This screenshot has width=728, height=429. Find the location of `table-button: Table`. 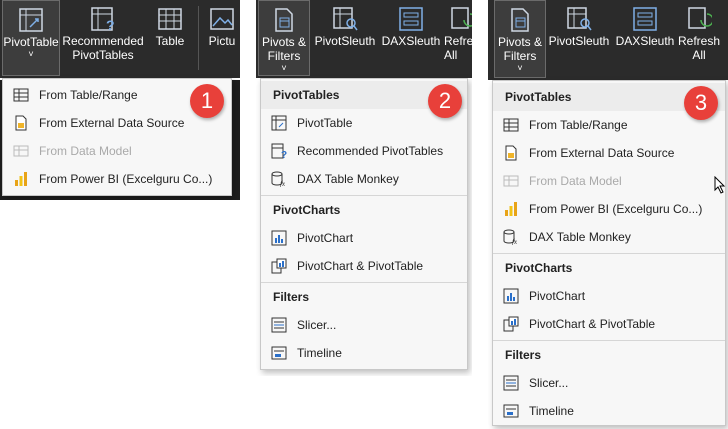

table-button: Table is located at coordinates (170, 38).